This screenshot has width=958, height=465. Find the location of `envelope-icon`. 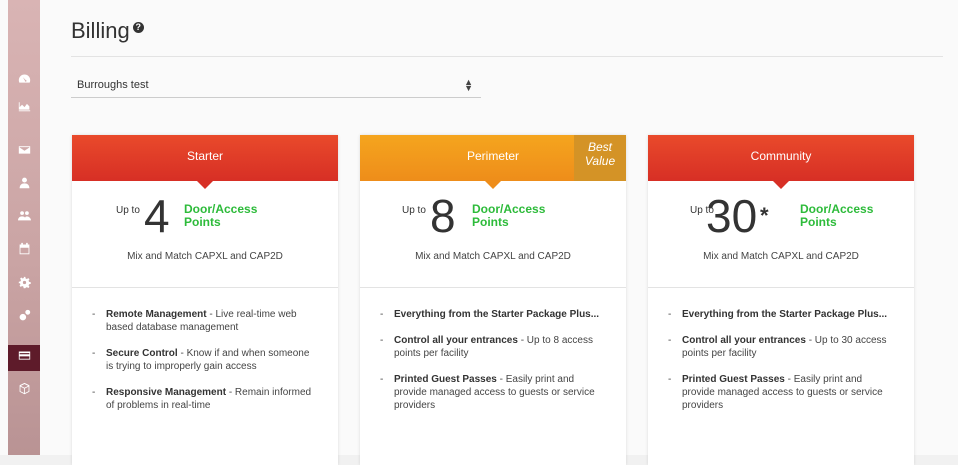

envelope-icon is located at coordinates (24, 152).